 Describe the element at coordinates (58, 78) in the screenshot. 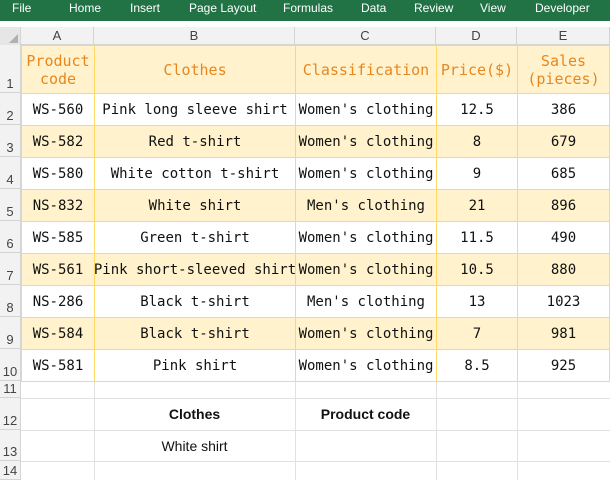

I see `header-line: code` at that location.